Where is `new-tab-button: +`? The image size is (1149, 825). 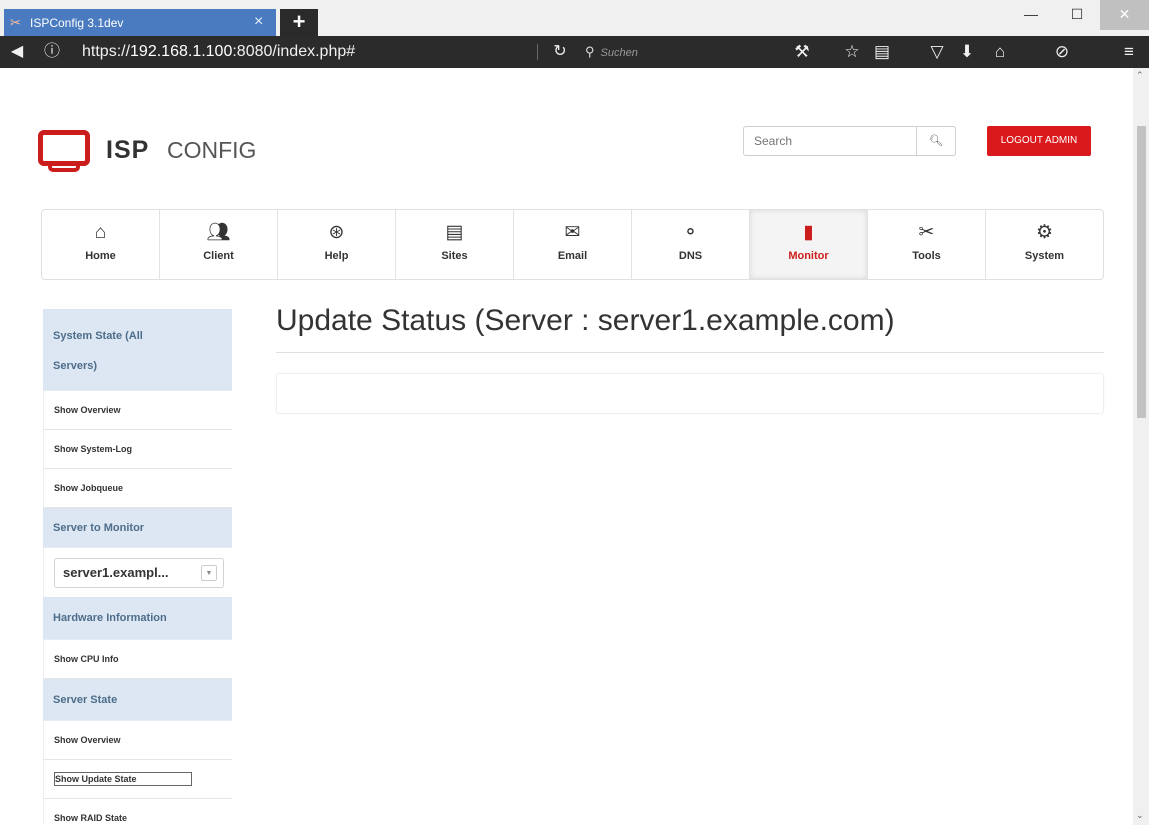 new-tab-button: + is located at coordinates (299, 22).